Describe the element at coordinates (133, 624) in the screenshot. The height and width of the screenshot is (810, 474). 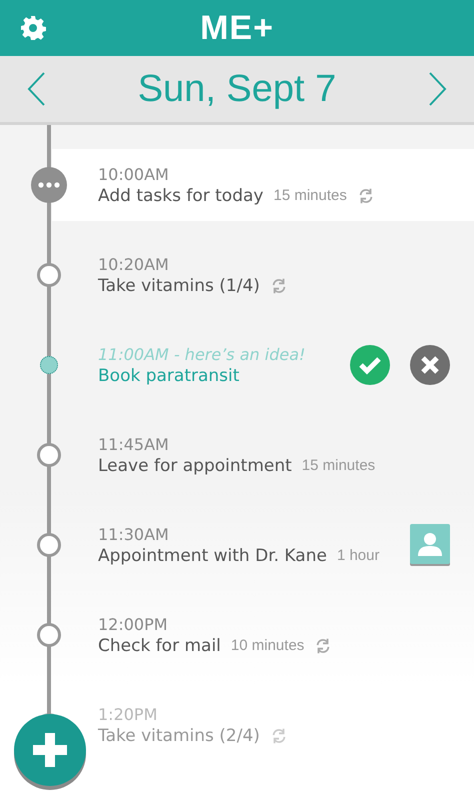
I see `task-time: 12:00PM` at that location.